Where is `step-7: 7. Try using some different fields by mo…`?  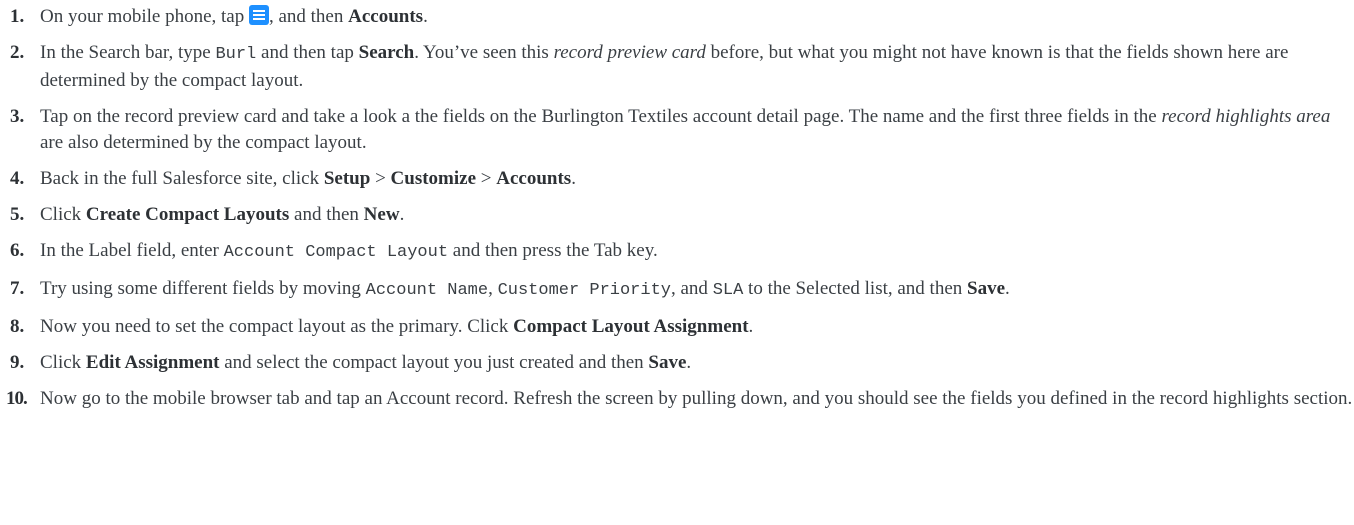
step-7: 7. Try using some different fields by mo… is located at coordinates (510, 289).